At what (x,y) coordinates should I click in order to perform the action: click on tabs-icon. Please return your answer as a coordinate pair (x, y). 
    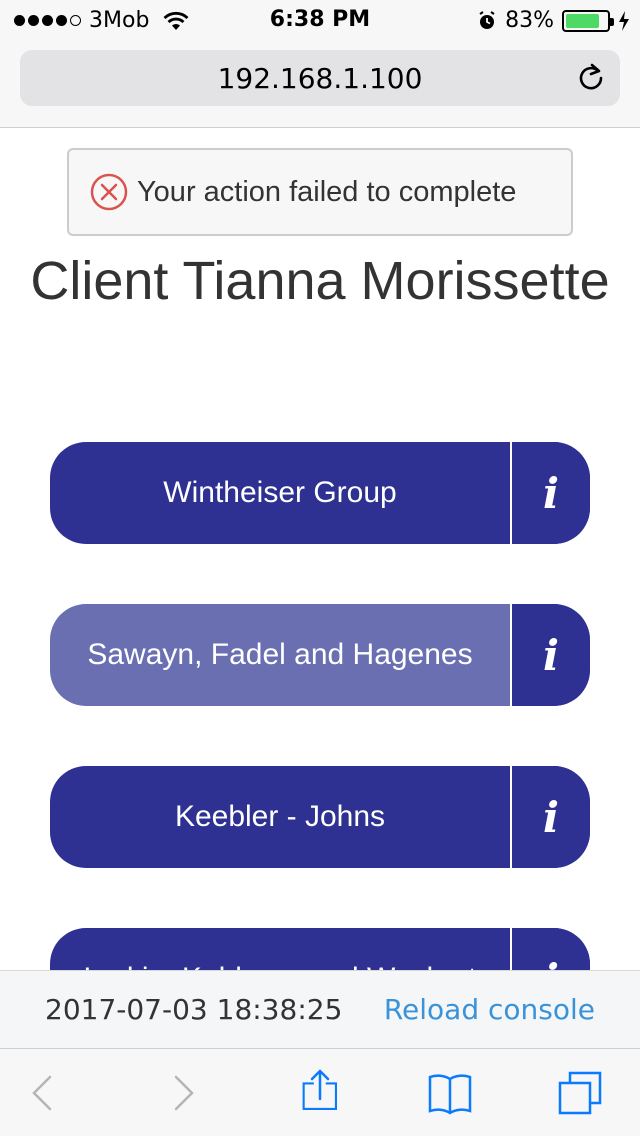
    Looking at the image, I should click on (580, 1093).